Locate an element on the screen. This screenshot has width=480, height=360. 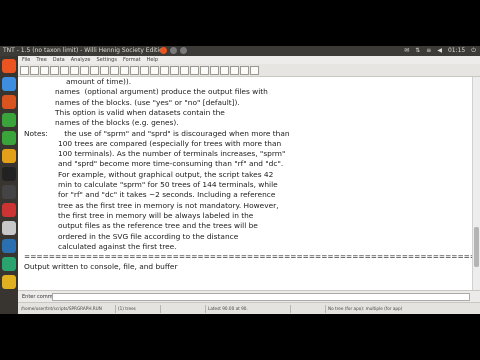
network-icon: ⇅ is located at coordinates (417, 51).